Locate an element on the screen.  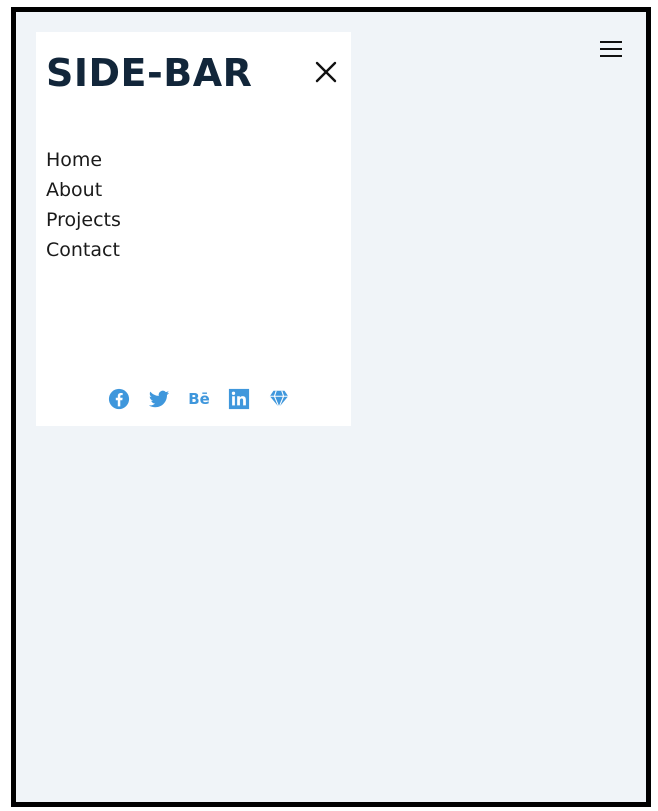
behance-icon: Bē is located at coordinates (199, 399).